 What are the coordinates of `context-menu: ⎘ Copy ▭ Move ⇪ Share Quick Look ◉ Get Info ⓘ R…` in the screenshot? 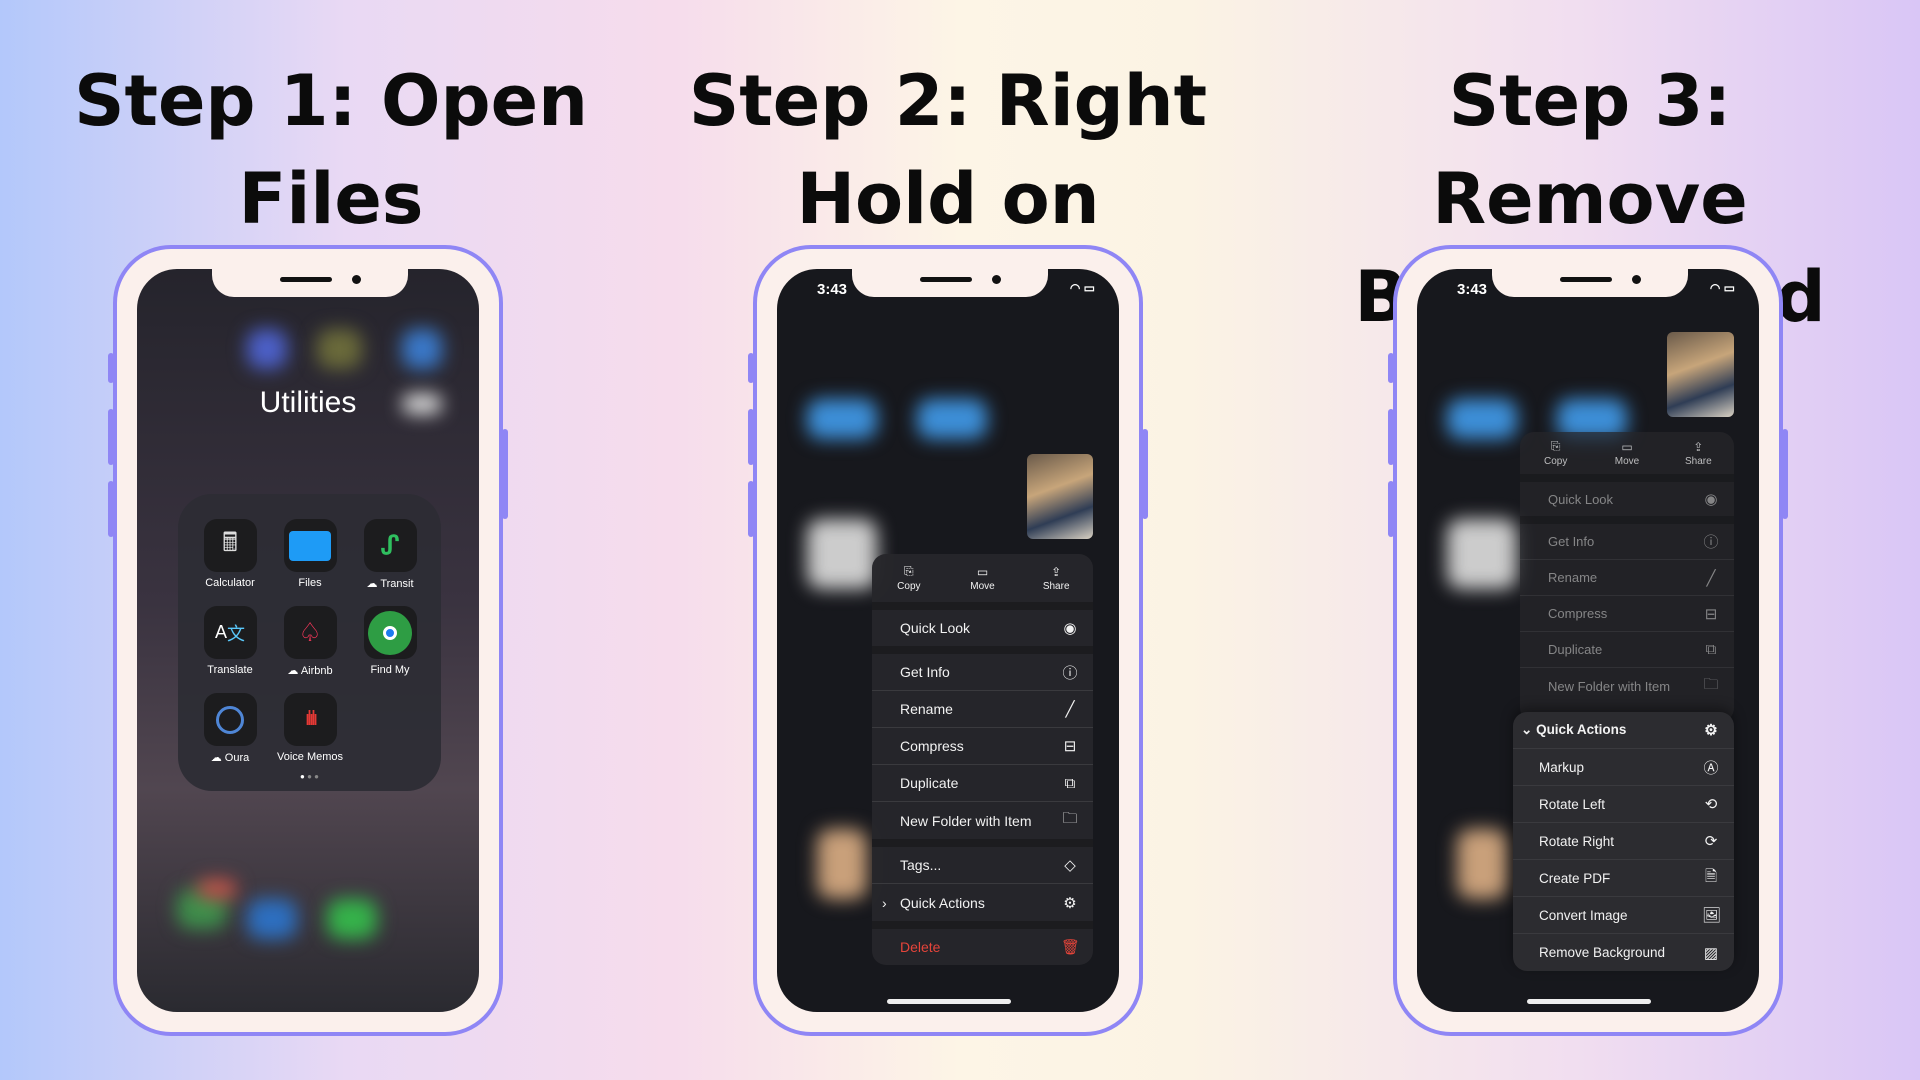 It's located at (982, 759).